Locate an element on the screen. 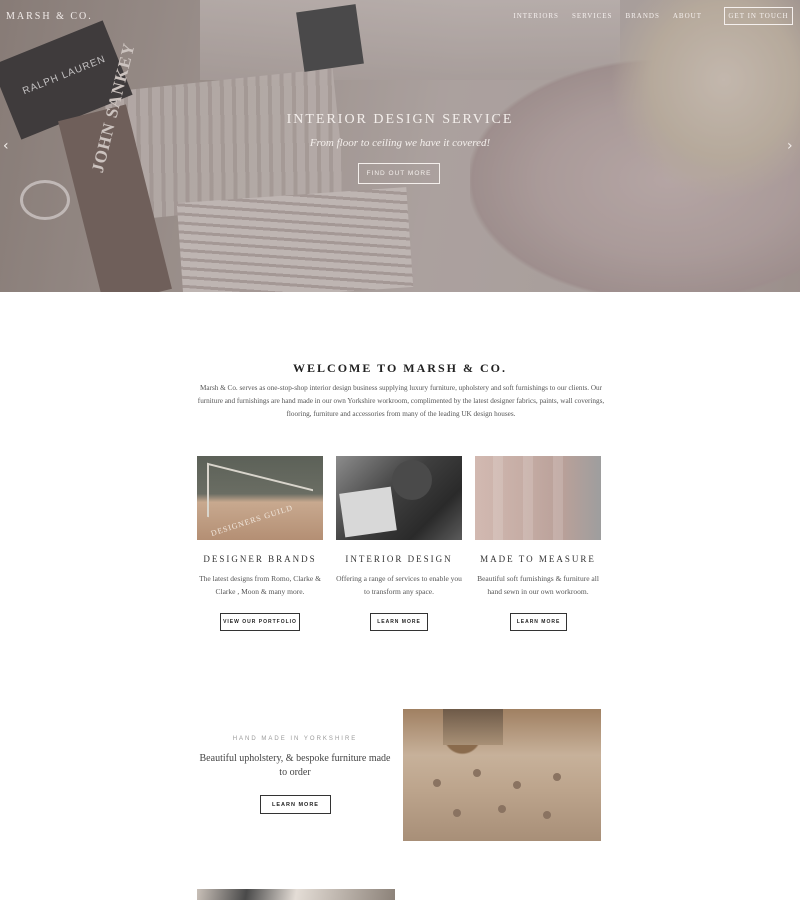 The image size is (800, 900). nav-item-services: SERVICES is located at coordinates (592, 16).